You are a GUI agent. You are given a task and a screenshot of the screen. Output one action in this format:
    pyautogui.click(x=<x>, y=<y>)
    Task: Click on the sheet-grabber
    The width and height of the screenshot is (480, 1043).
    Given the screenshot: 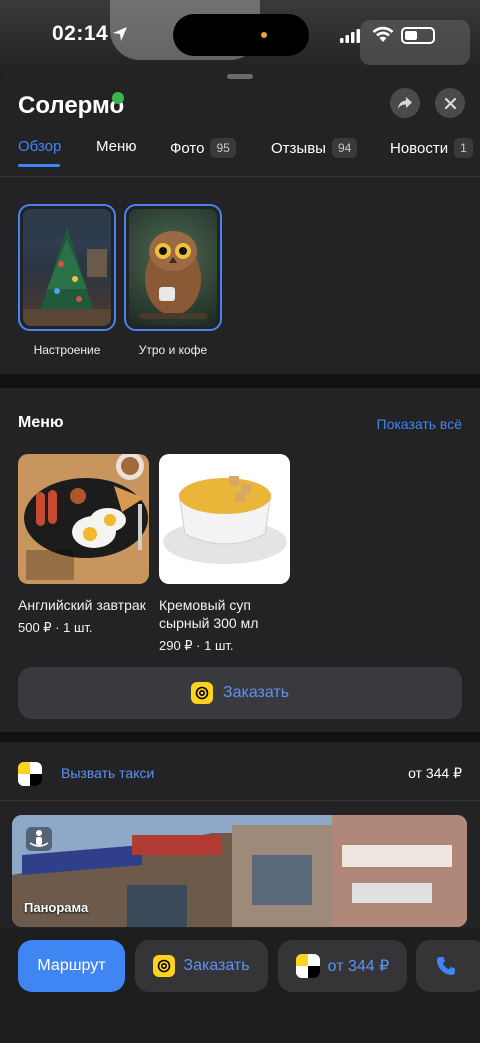 What is the action you would take?
    pyautogui.click(x=240, y=76)
    